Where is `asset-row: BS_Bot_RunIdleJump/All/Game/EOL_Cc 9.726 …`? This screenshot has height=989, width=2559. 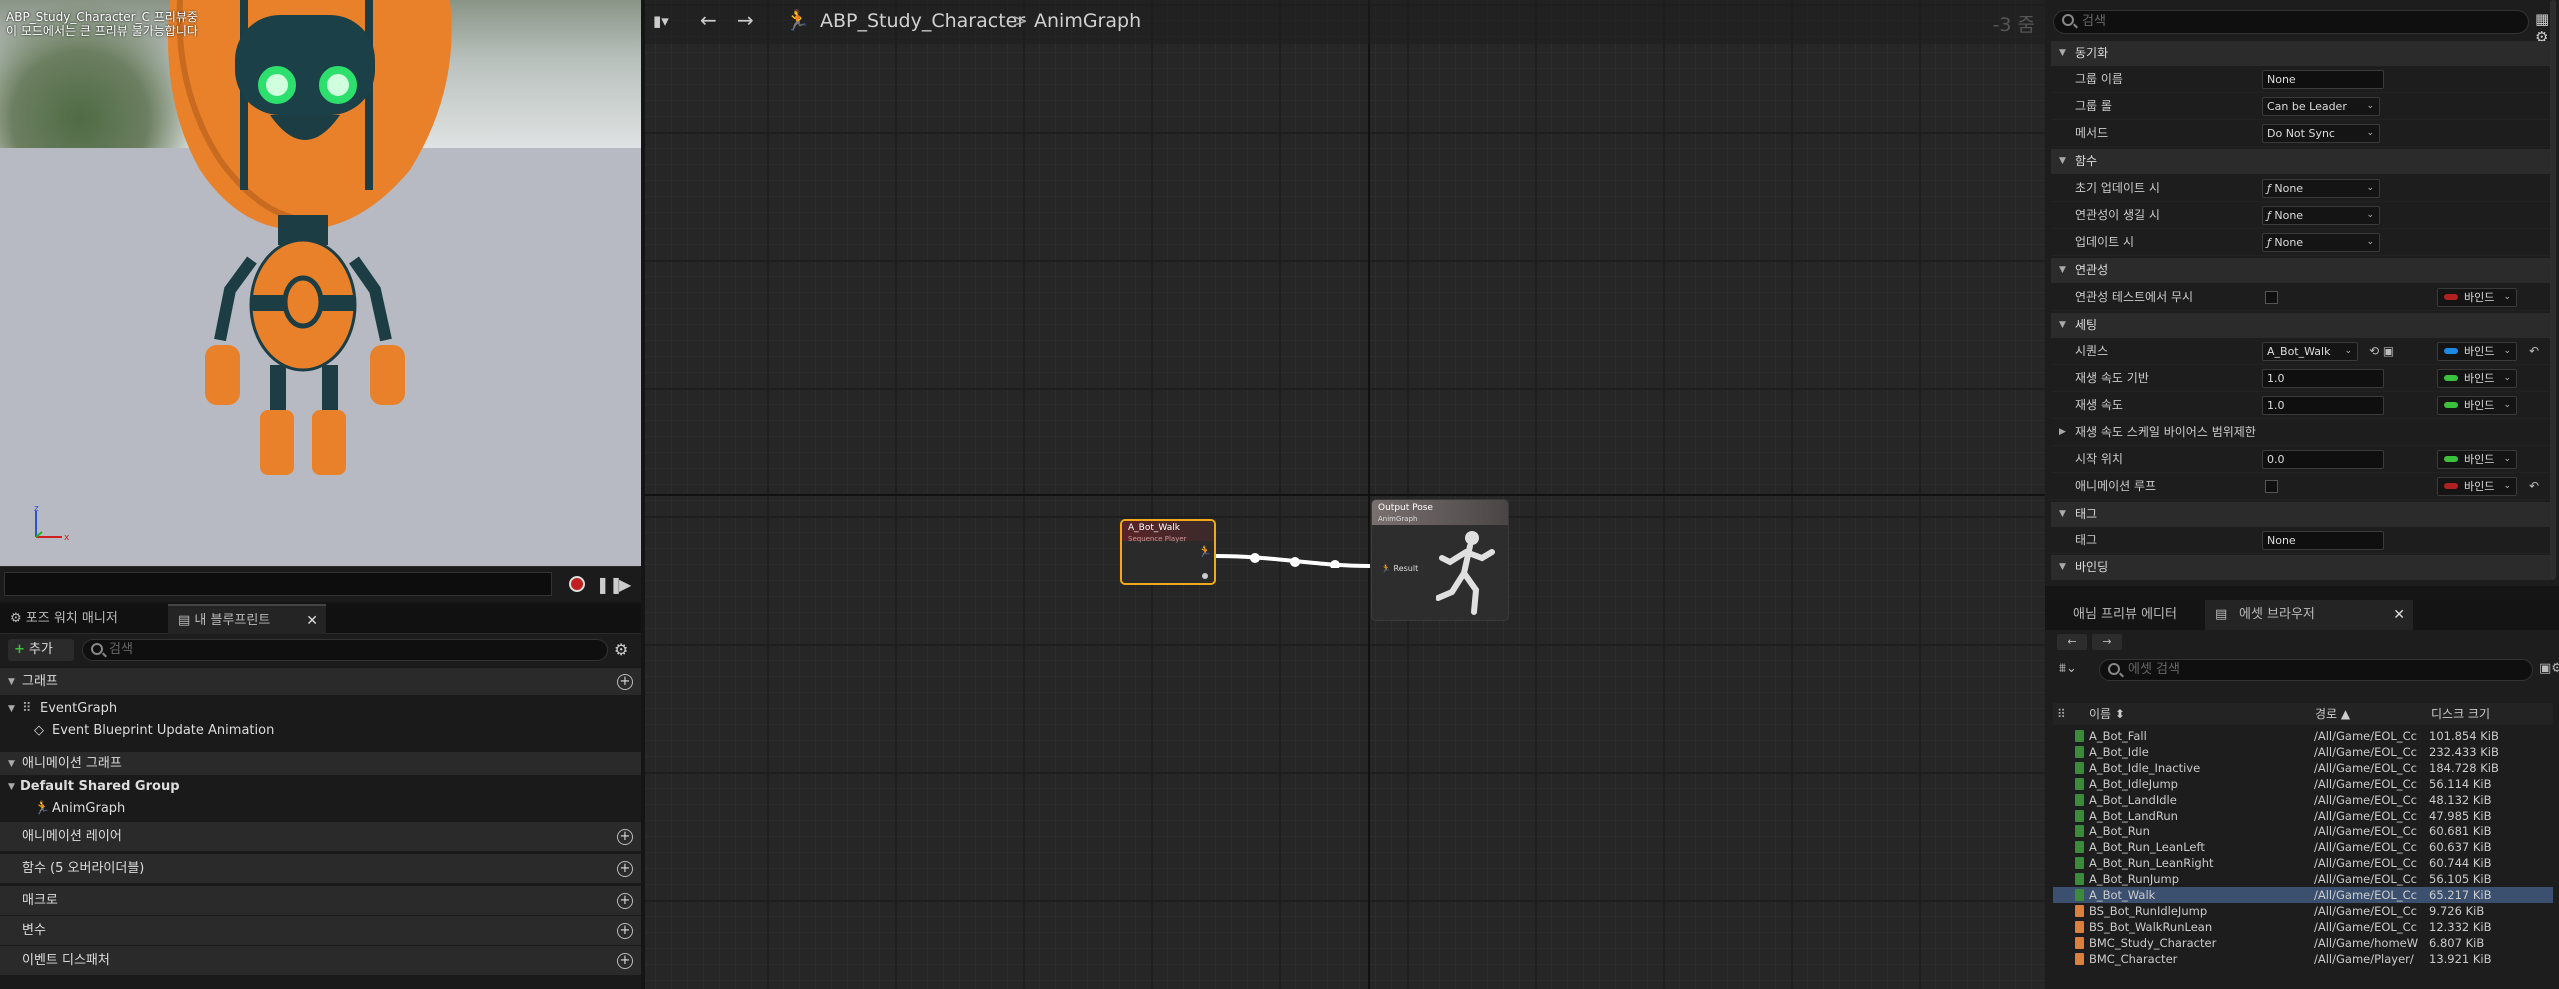
asset-row: BS_Bot_RunIdleJump/All/Game/EOL_Cc 9.726 … is located at coordinates (2303, 911).